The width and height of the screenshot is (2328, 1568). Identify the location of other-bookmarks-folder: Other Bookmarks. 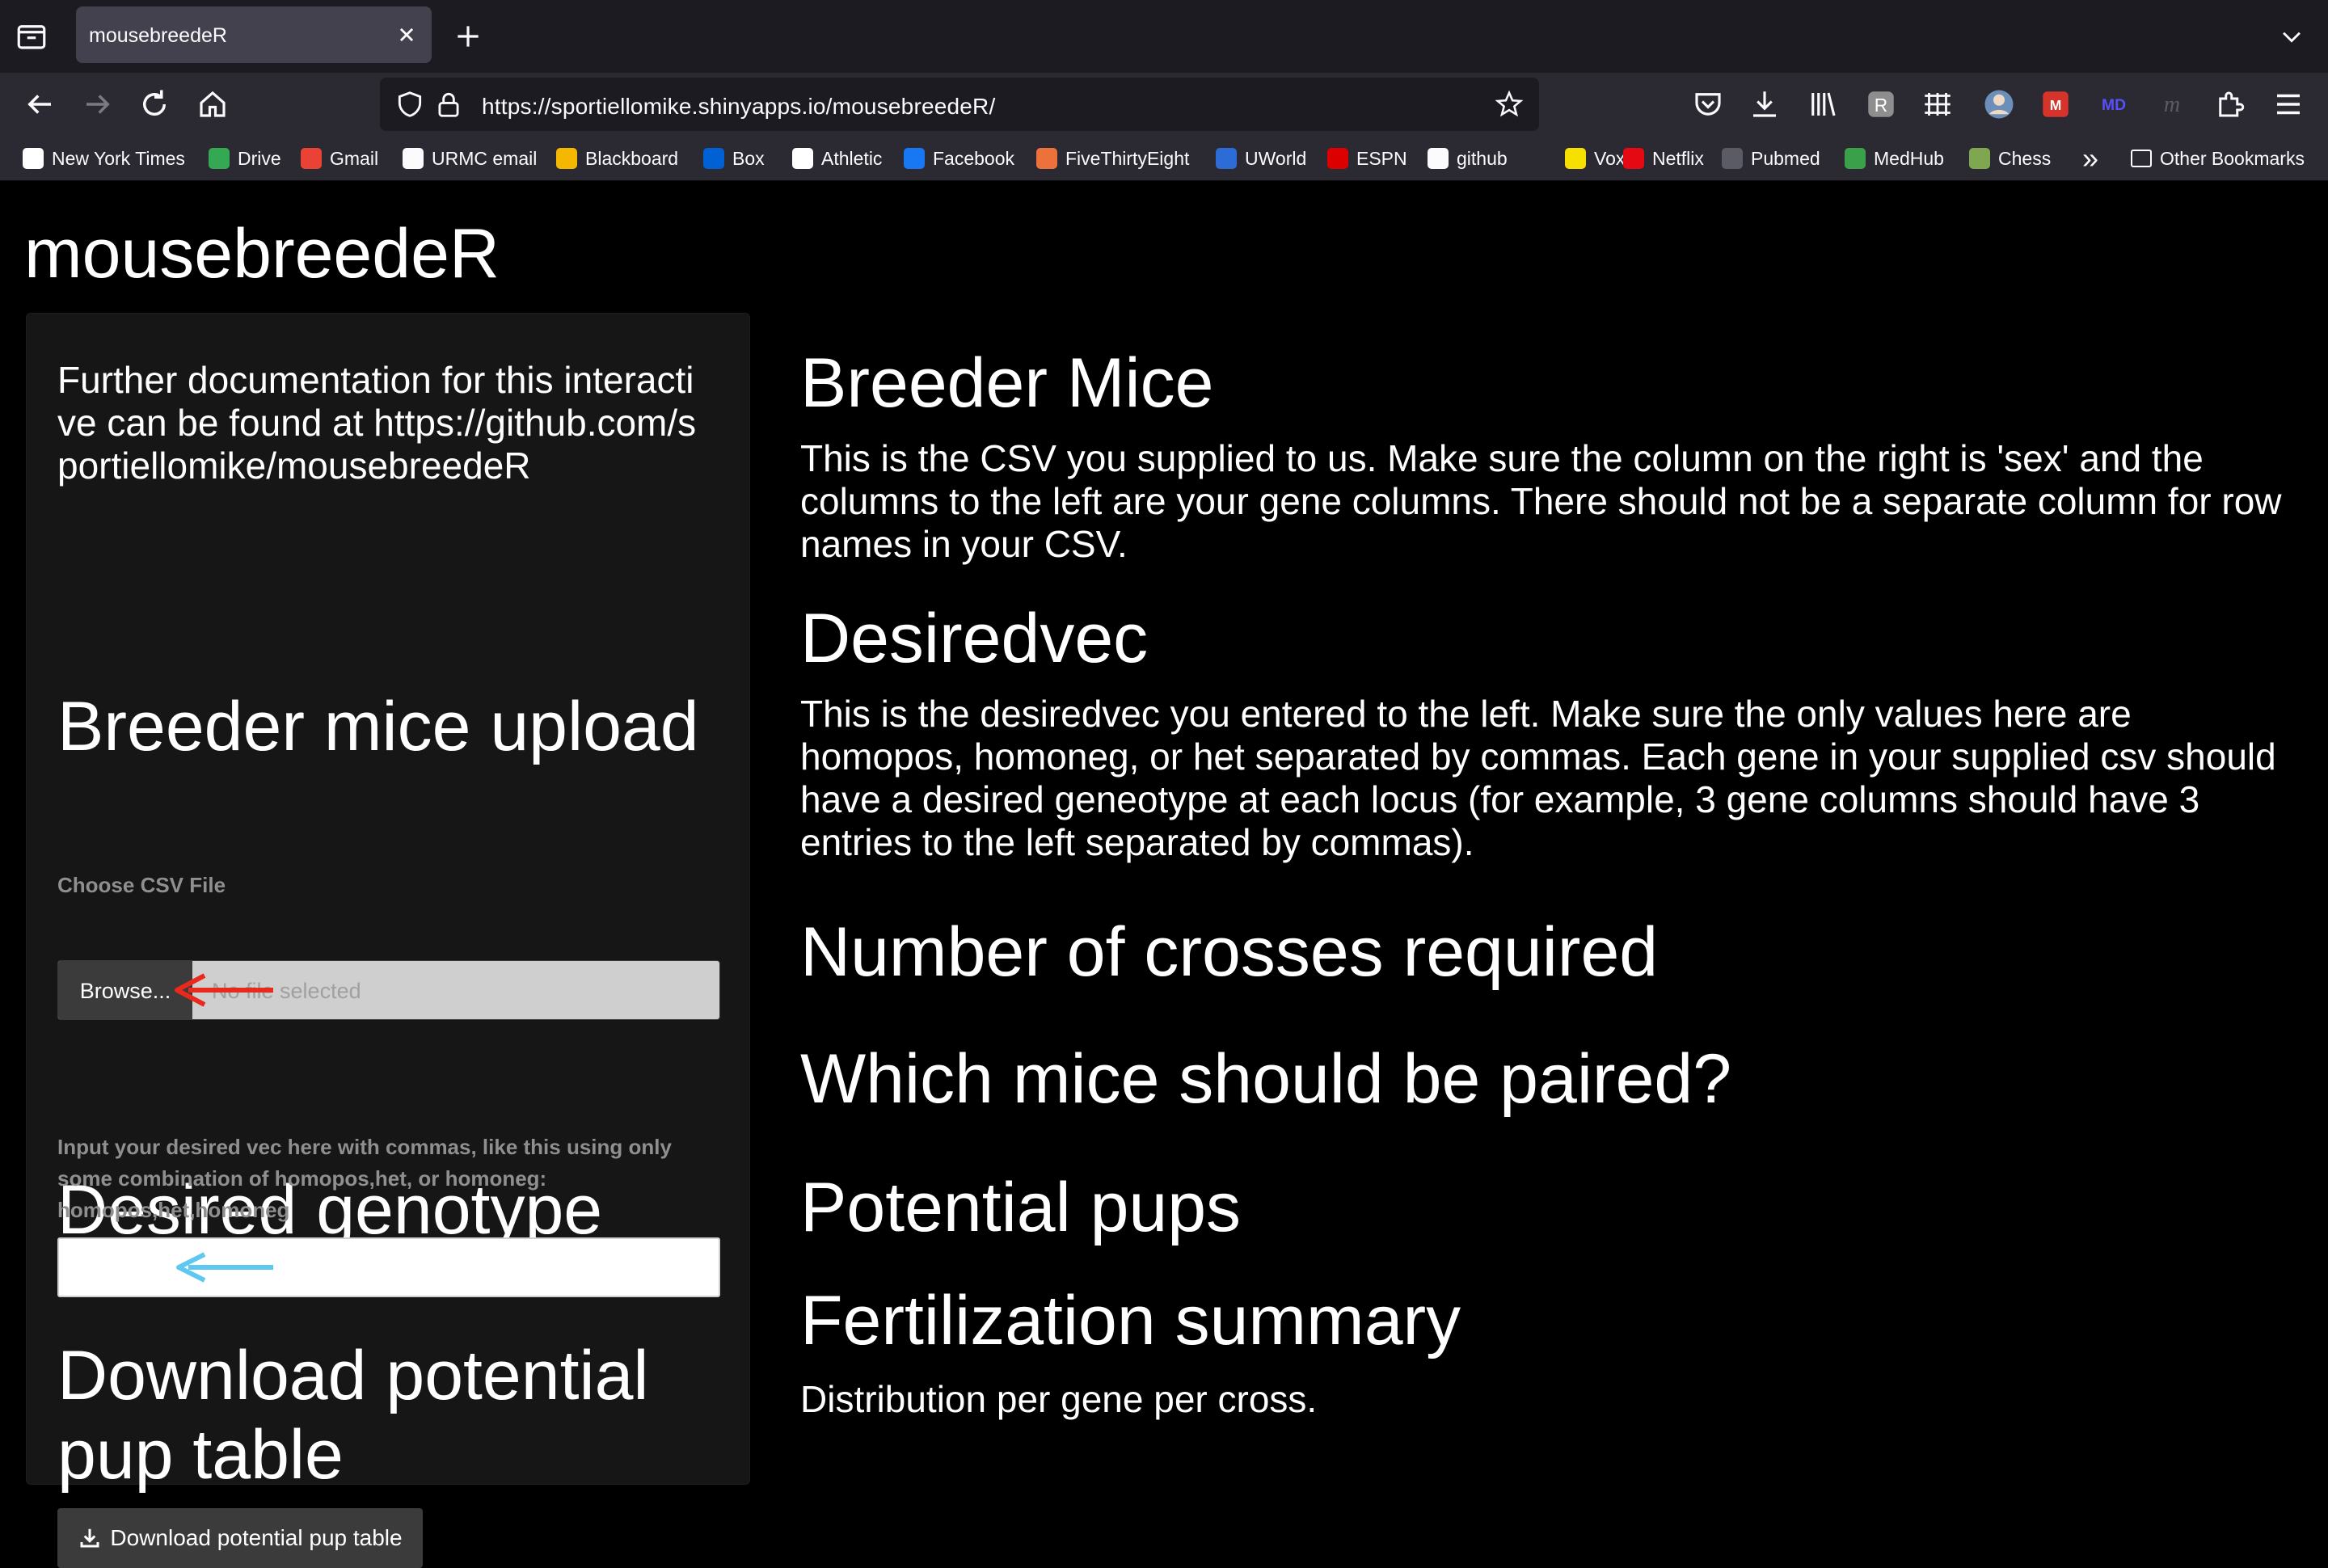
(2218, 158).